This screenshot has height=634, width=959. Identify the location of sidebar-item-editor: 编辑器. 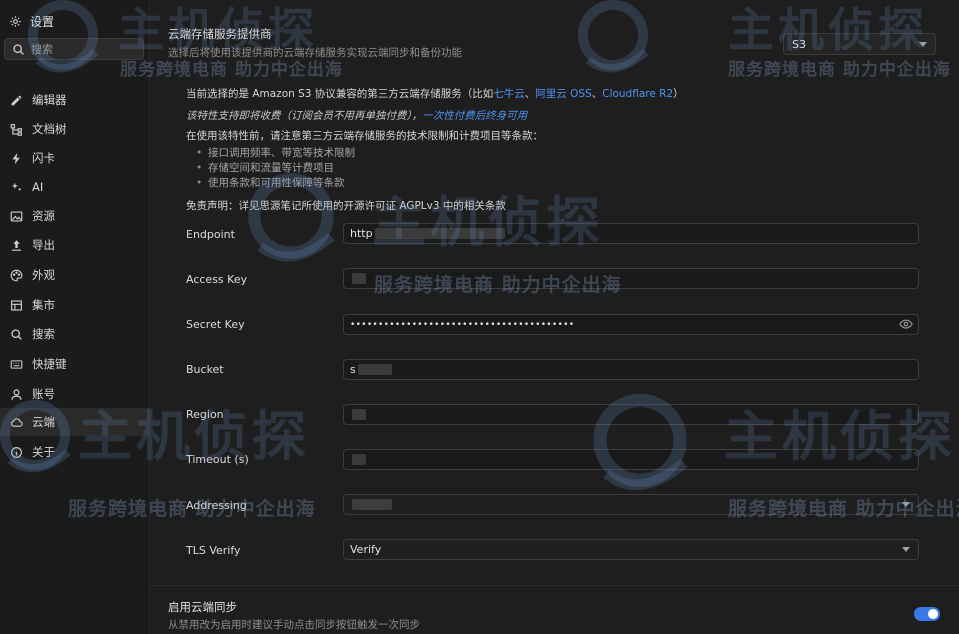
(75, 100).